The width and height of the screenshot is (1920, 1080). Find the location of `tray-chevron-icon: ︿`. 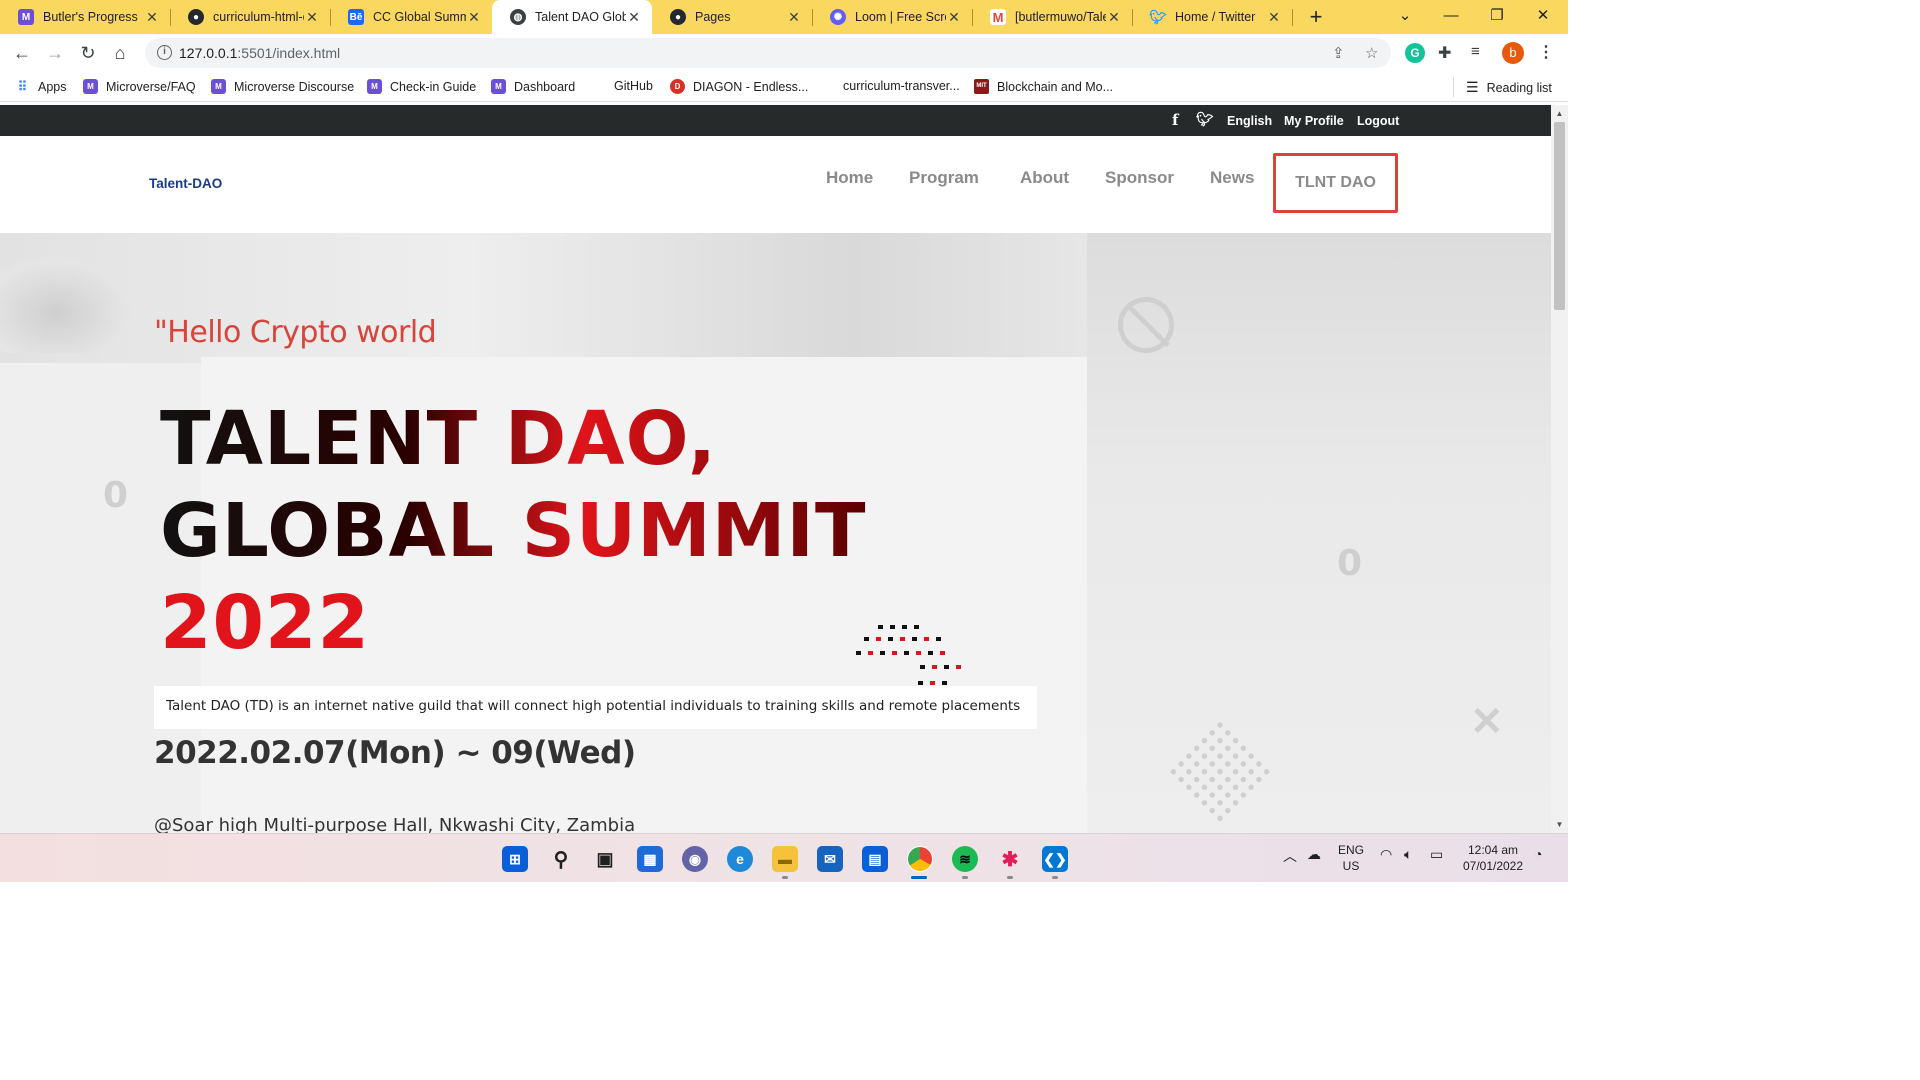

tray-chevron-icon: ︿ is located at coordinates (1290, 856).